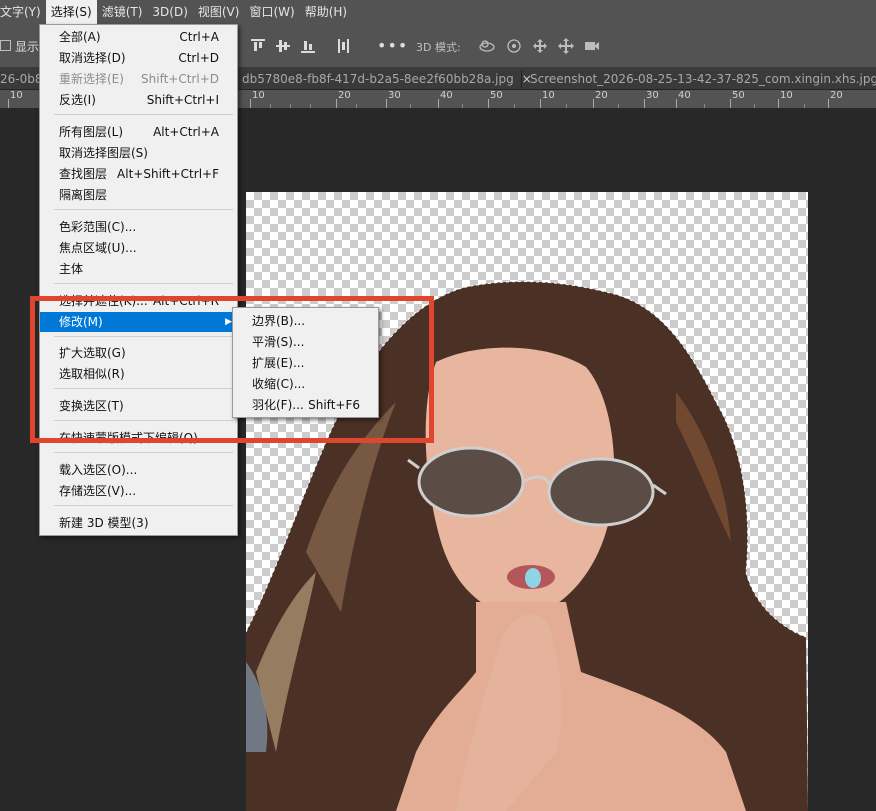  Describe the element at coordinates (138, 100) in the screenshot. I see `menu-item-inverse: 反选(I) Shift+Ctrl+I` at that location.